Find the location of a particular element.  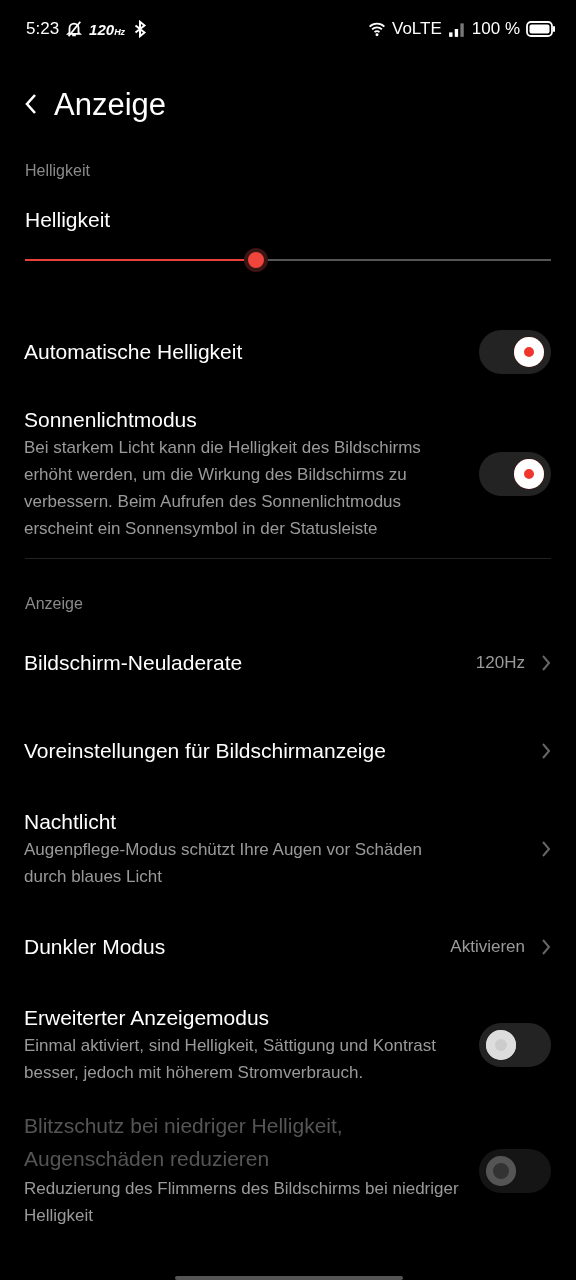

setting-description: Einmal aktiviert, sind Helligkeit, Sättigung und Kontrast besser, jedoch mit höherem Stromverbrauch. is located at coordinates (230, 1059).